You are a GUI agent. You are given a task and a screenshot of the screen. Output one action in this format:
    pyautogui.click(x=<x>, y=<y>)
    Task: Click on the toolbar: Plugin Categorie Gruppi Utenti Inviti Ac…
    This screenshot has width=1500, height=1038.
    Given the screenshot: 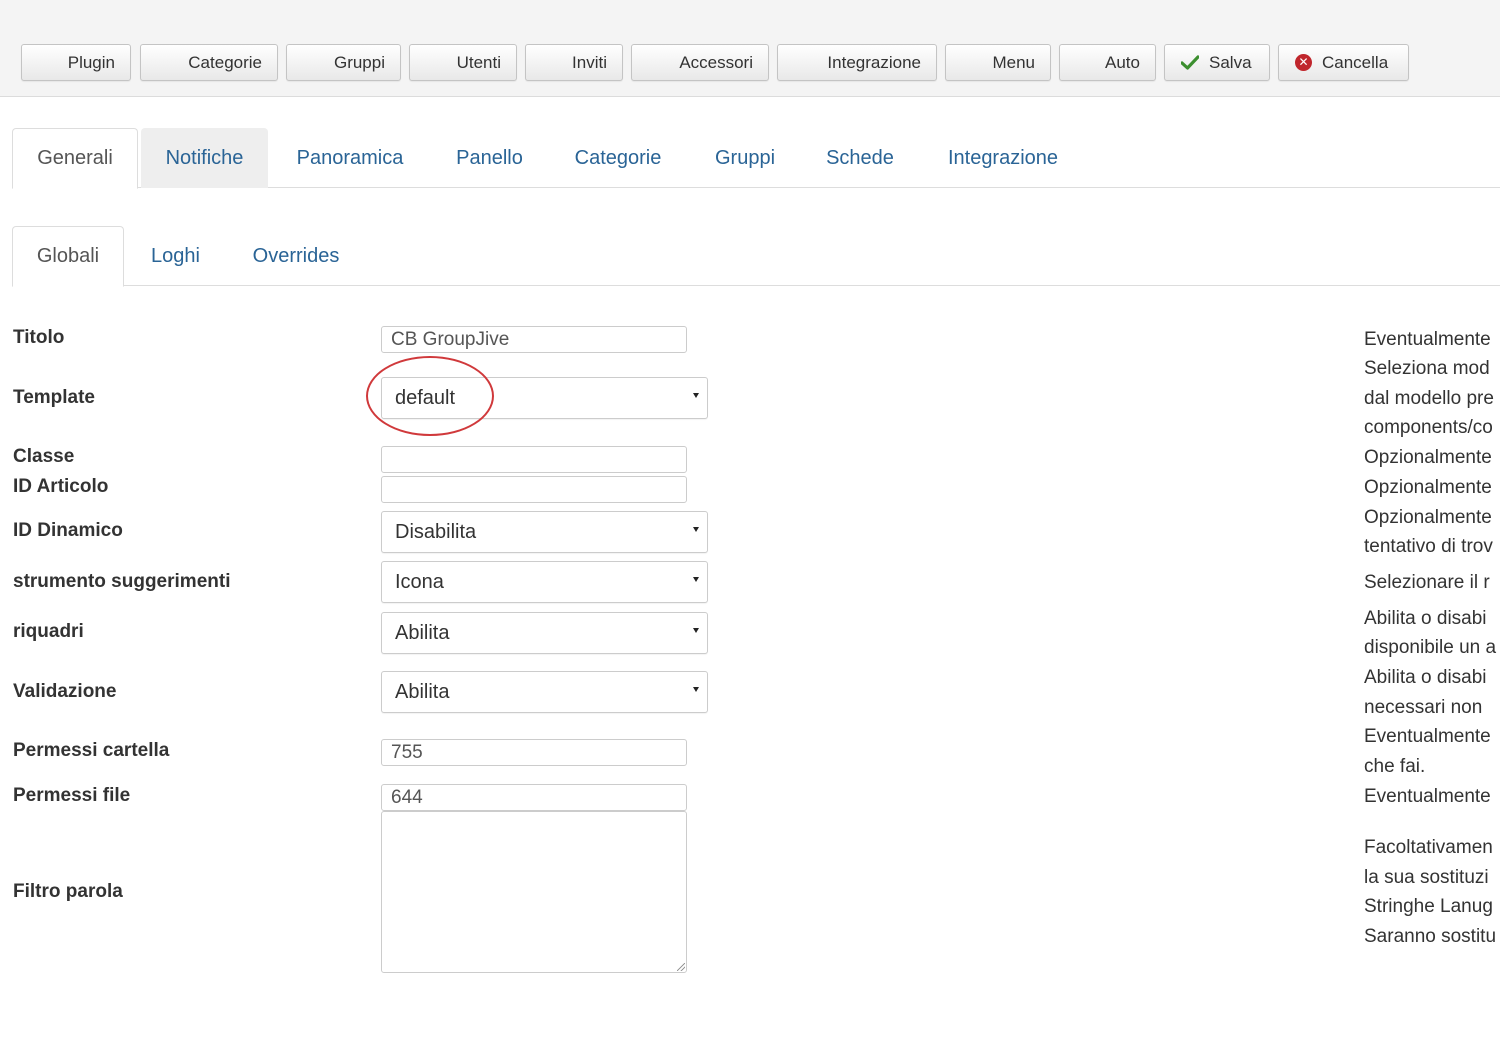 What is the action you would take?
    pyautogui.click(x=750, y=48)
    